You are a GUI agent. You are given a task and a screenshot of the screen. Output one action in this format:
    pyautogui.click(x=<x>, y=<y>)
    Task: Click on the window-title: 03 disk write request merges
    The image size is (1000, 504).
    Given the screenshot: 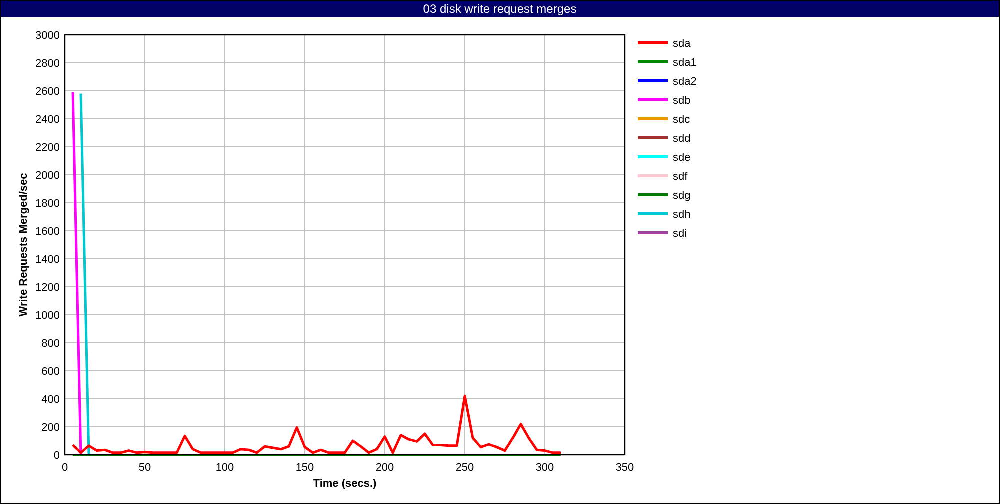 What is the action you would take?
    pyautogui.click(x=500, y=9)
    